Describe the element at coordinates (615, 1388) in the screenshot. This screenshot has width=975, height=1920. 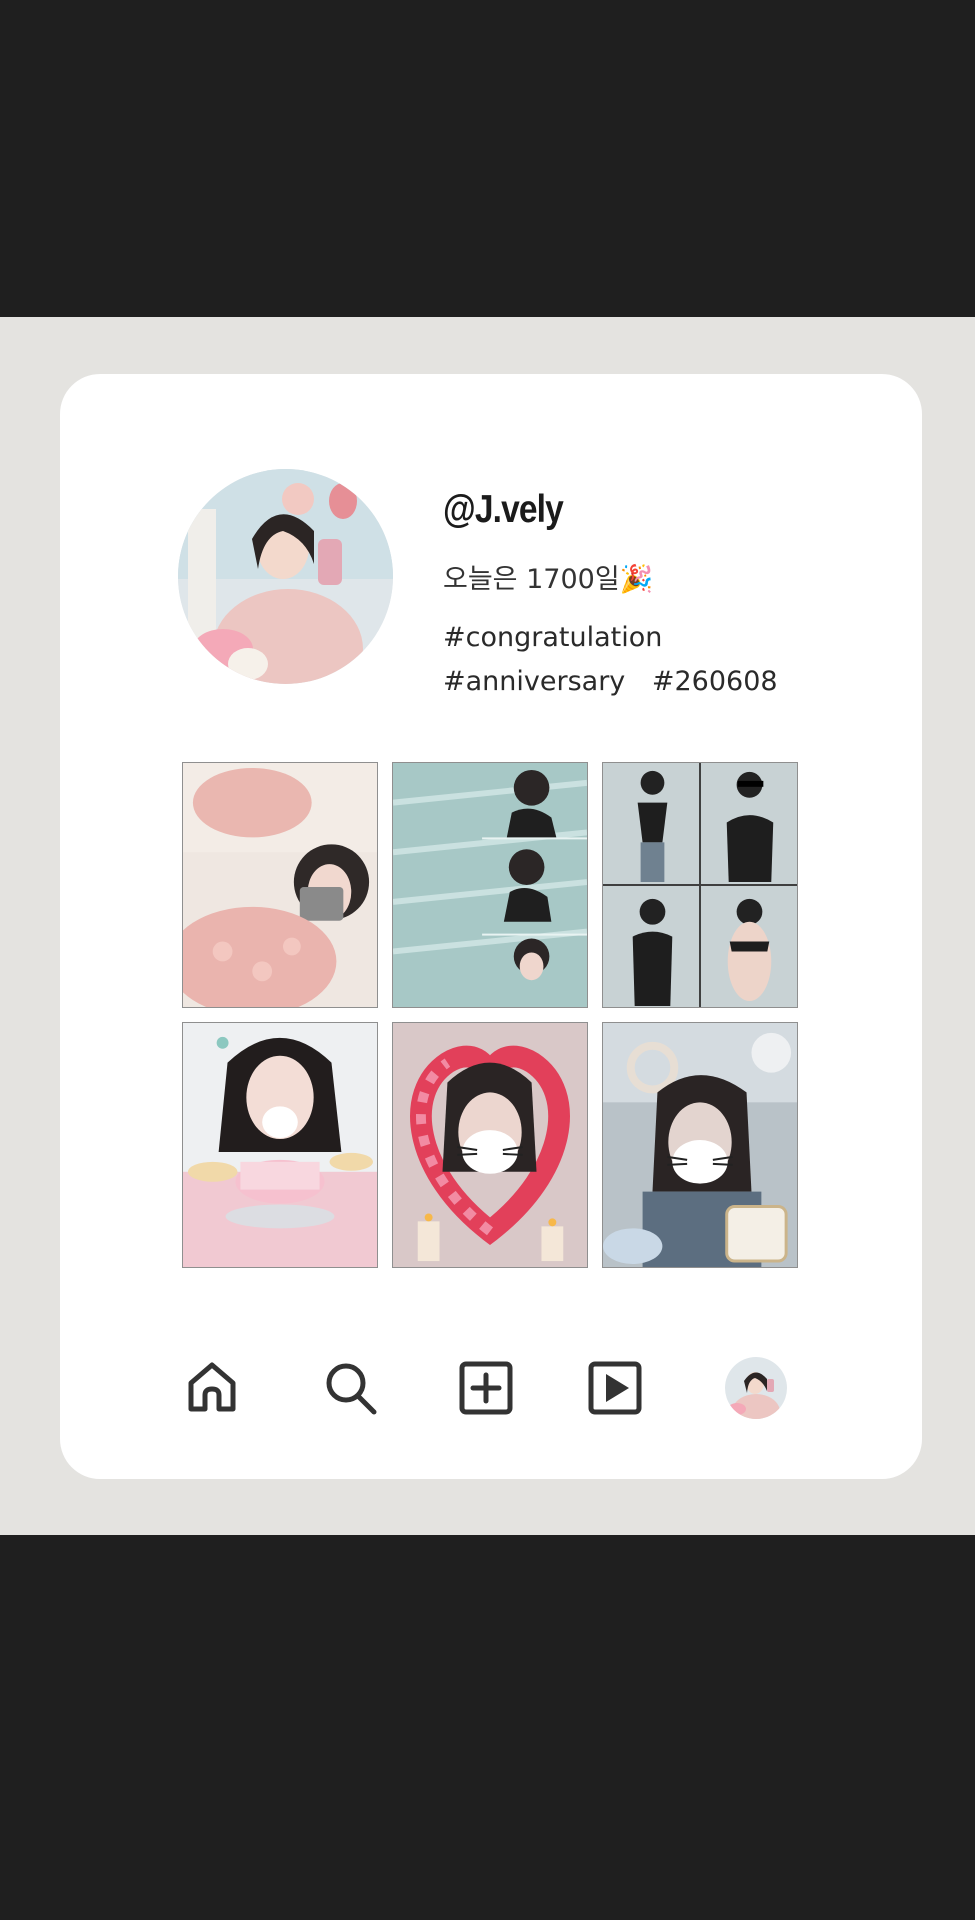
I see `reels-icon` at that location.